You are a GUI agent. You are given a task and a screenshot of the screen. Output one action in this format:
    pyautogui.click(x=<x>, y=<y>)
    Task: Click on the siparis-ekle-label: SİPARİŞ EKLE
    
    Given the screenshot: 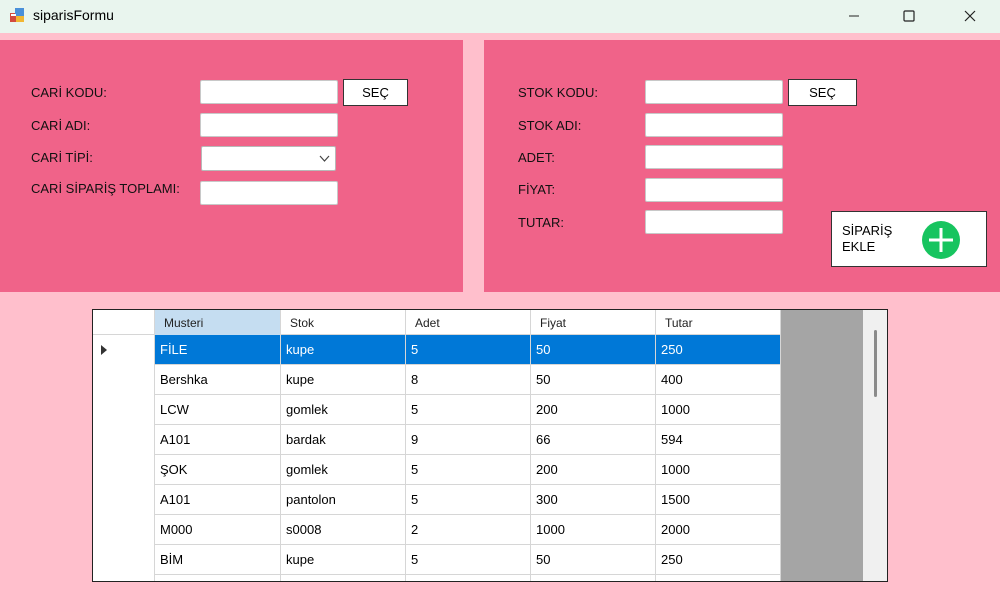 What is the action you would take?
    pyautogui.click(x=867, y=238)
    